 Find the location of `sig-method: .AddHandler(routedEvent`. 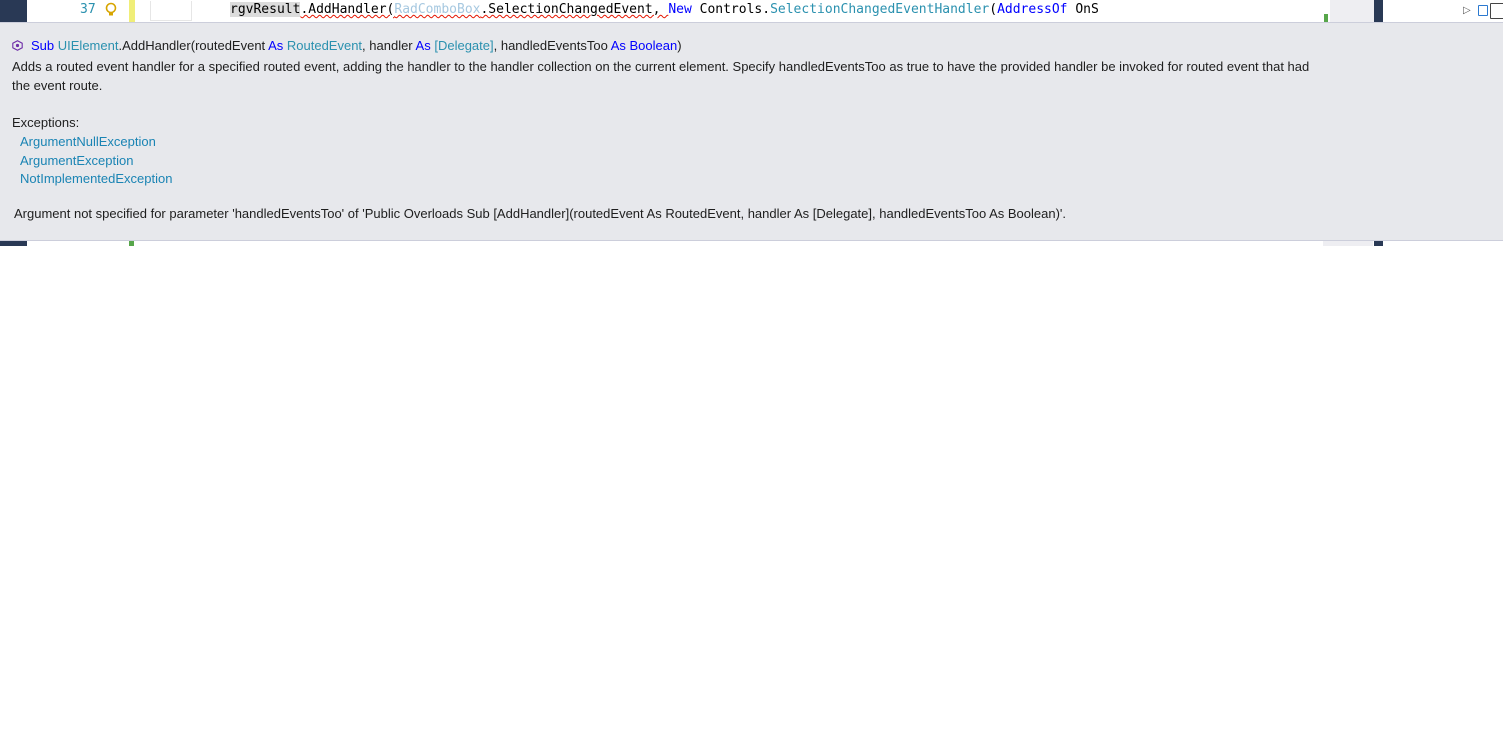

sig-method: .AddHandler(routedEvent is located at coordinates (193, 45).